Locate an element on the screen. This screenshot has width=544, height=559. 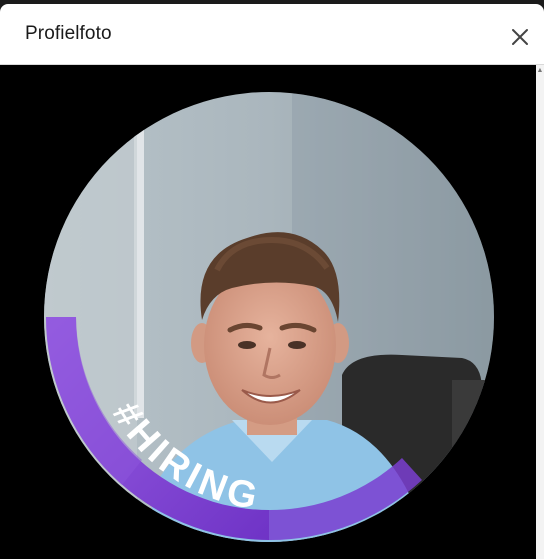
close-button is located at coordinates (520, 37).